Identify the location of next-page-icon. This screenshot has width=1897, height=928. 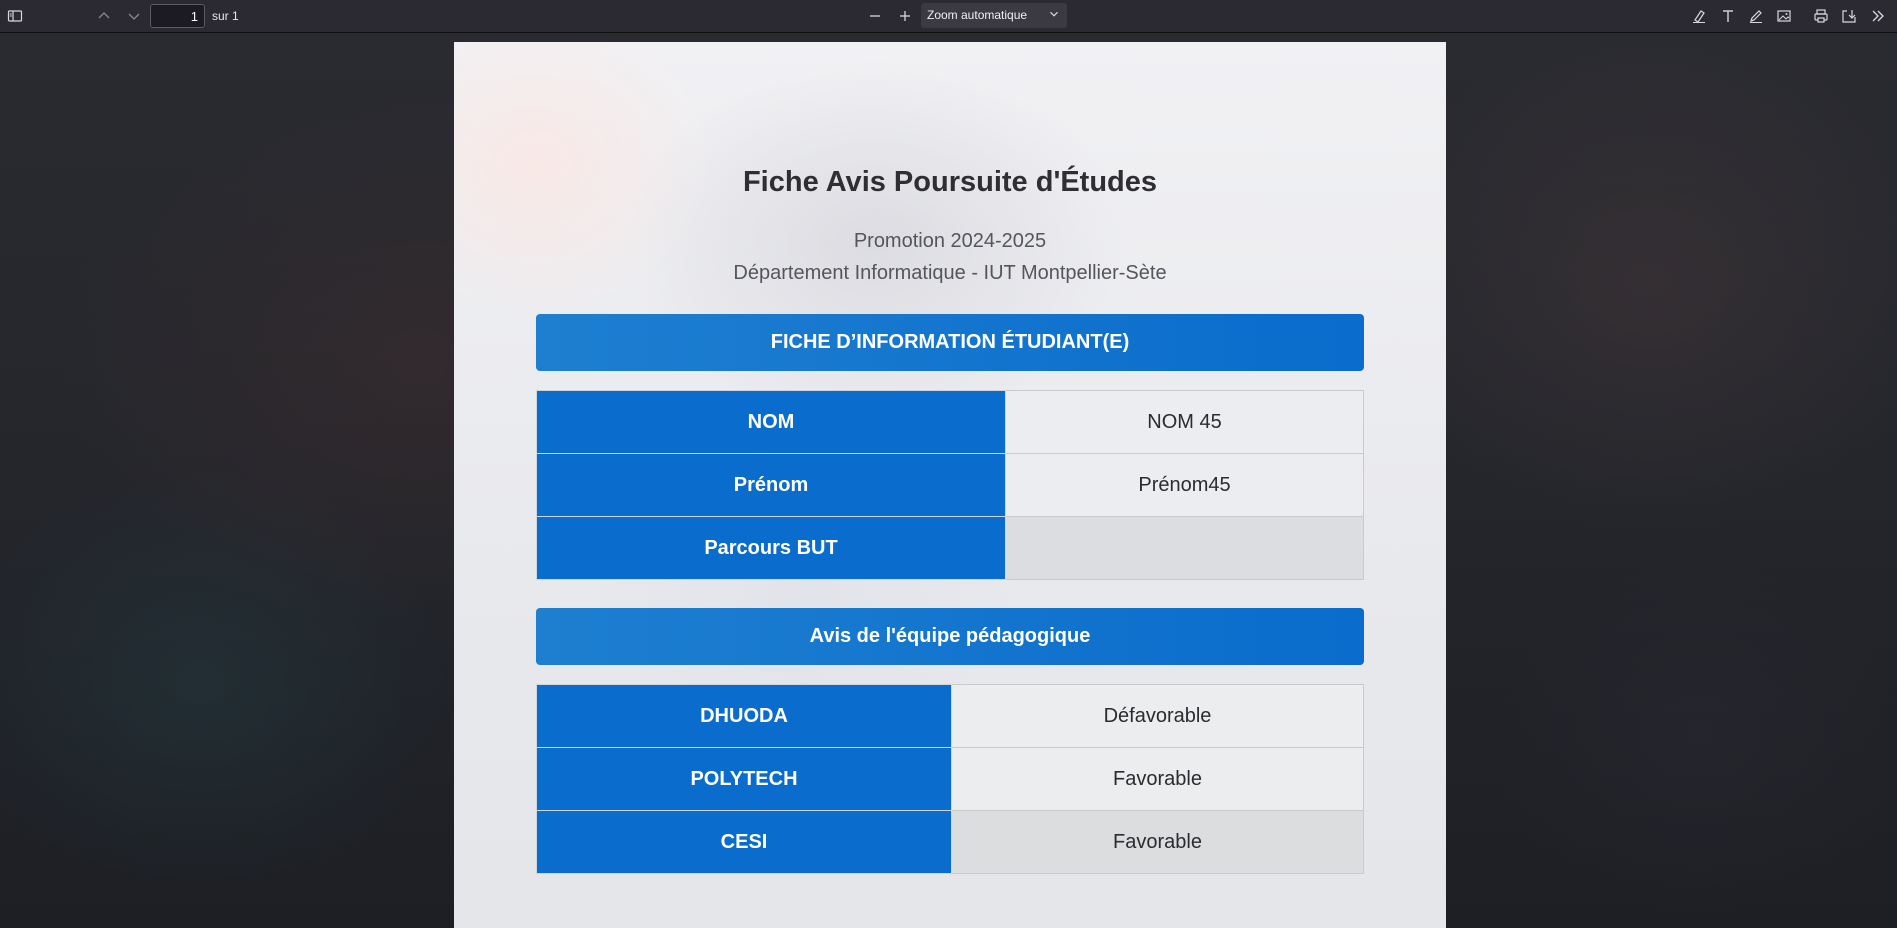
(134, 16).